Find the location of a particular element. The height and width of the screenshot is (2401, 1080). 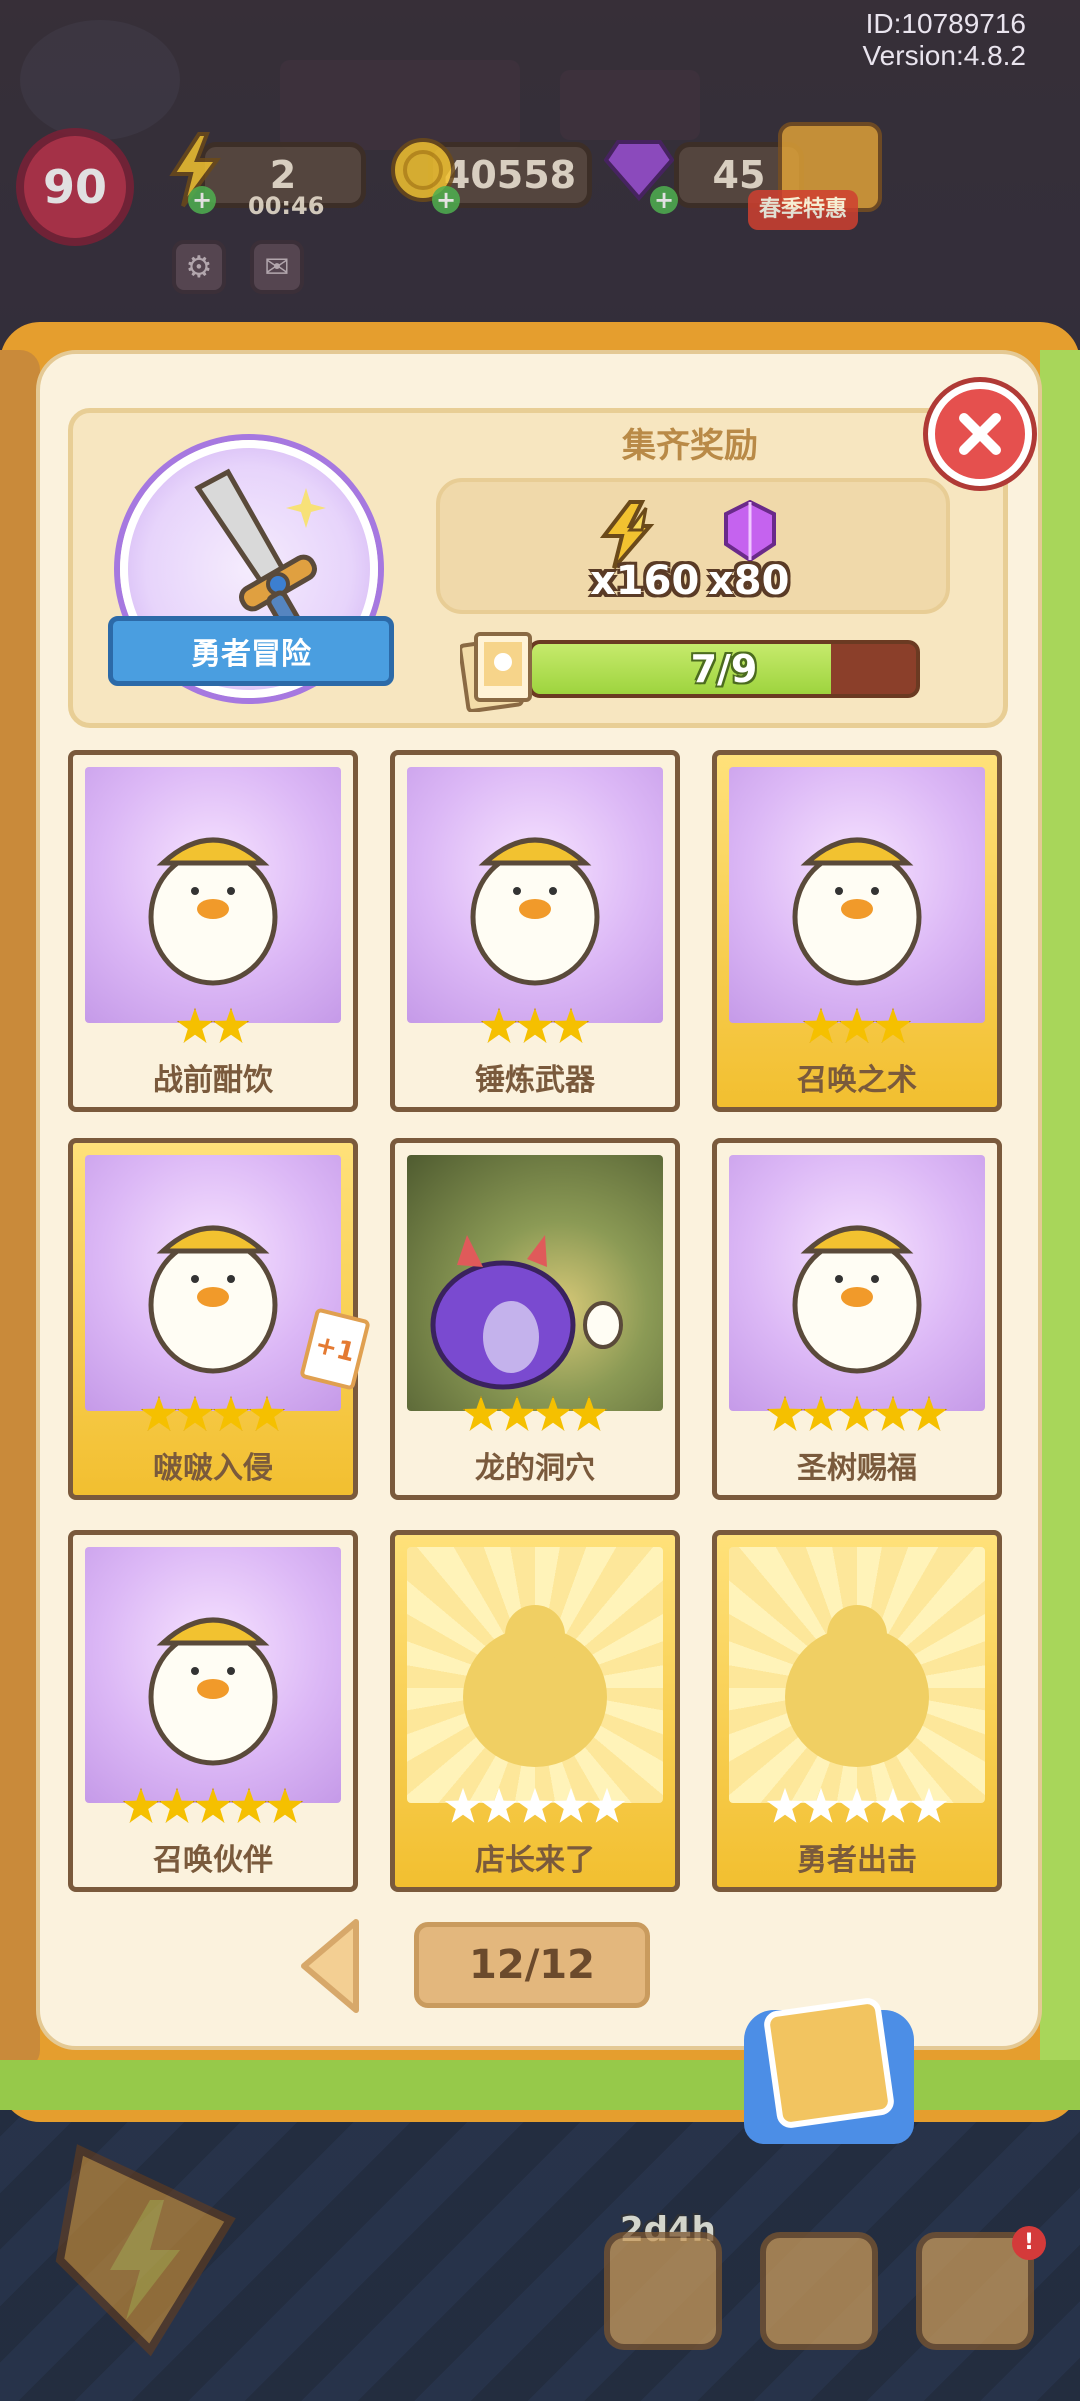

album-card: 战前酣饮 is located at coordinates (213, 931).